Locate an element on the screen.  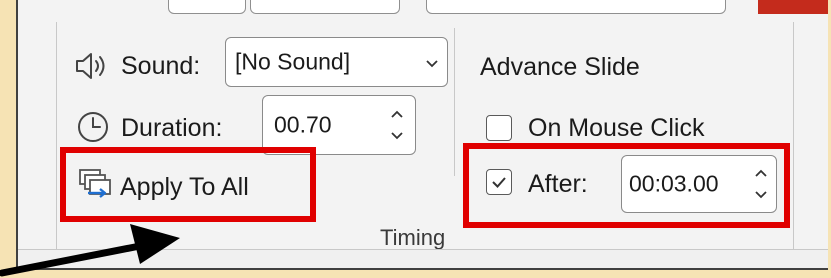
apply-to-all-button: Apply To All is located at coordinates (190, 185).